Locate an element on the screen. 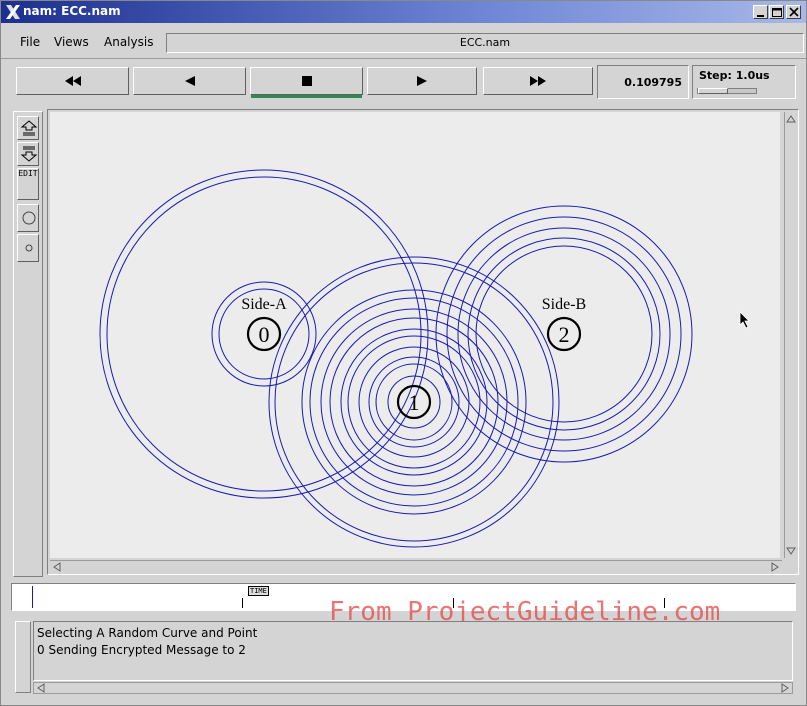  node-1-id: 1 is located at coordinates (414, 402).